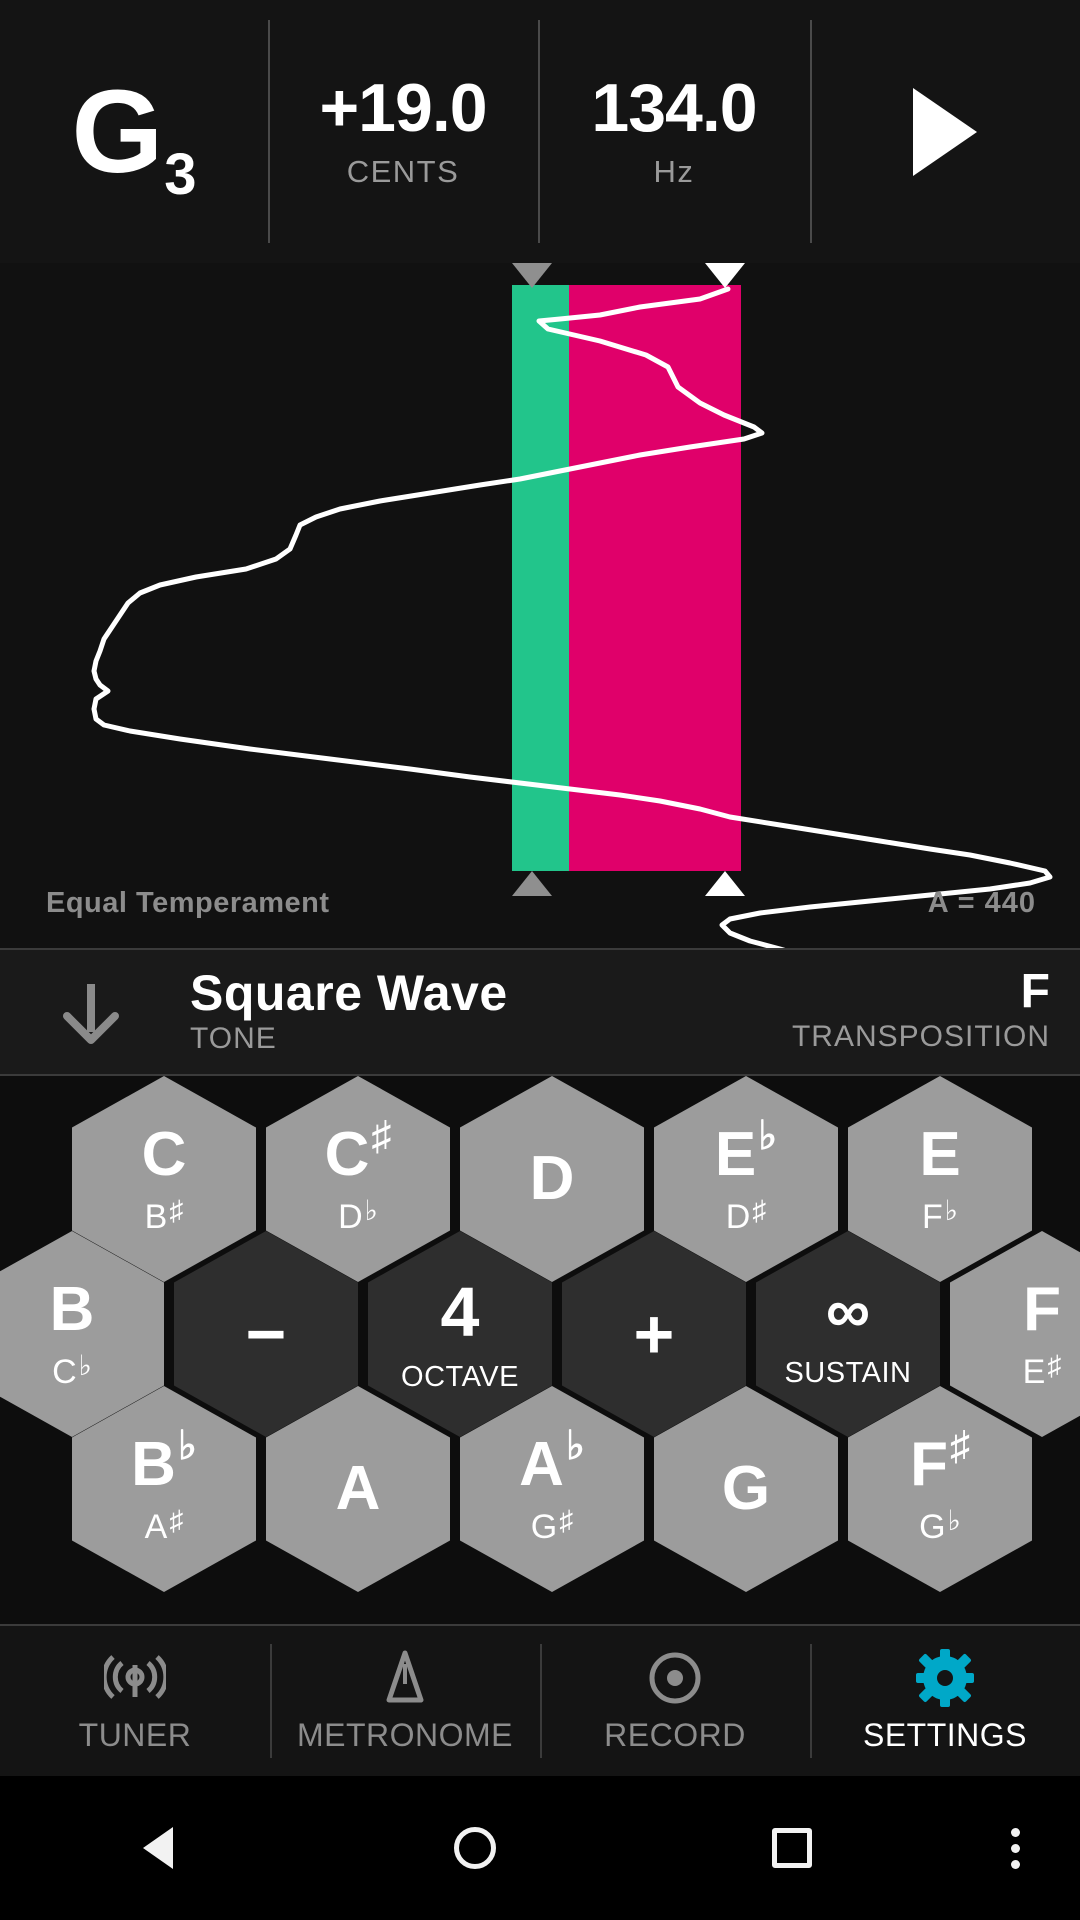  I want to click on system-recents-button, so click(791, 1848).